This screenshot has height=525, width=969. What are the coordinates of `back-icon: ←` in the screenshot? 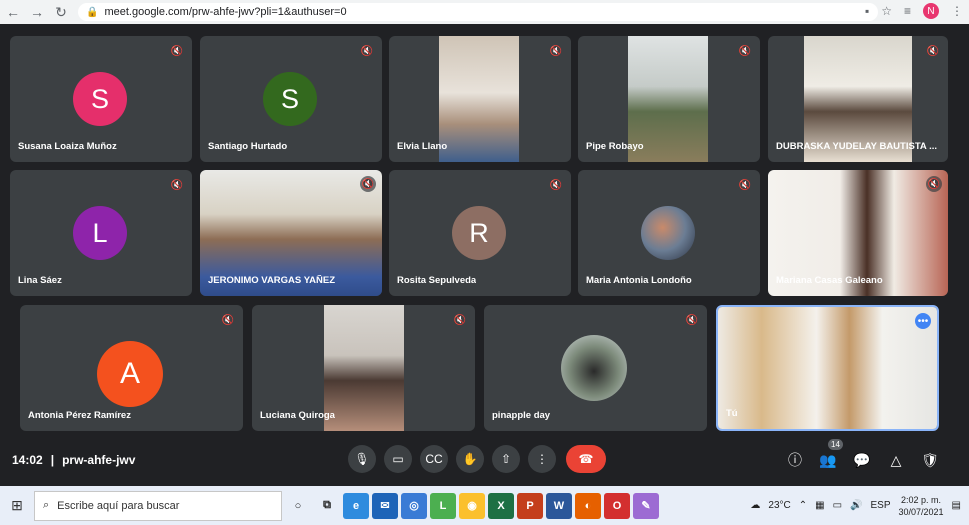 It's located at (13, 12).